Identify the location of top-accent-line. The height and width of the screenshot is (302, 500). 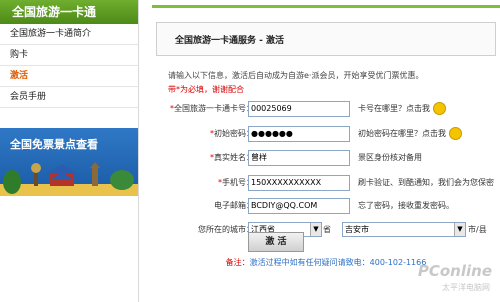
(326, 6).